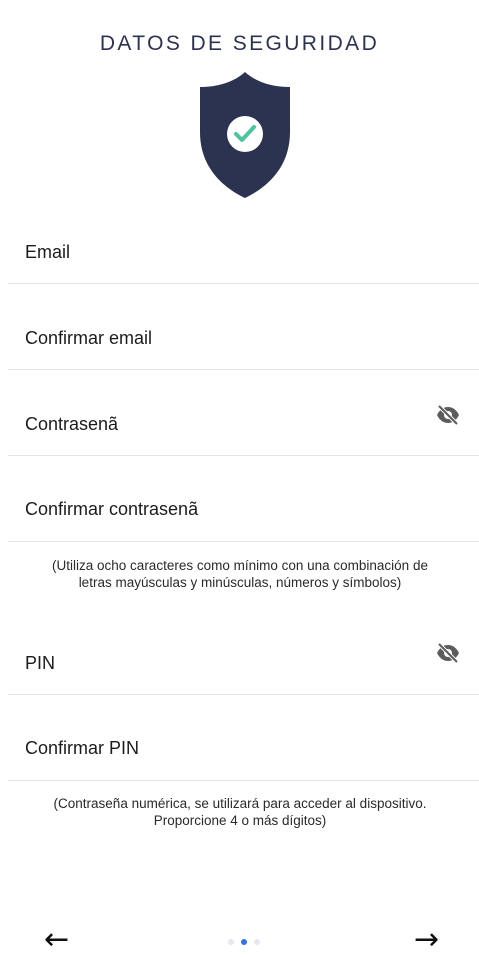 This screenshot has height=957, width=479. What do you see at coordinates (112, 509) in the screenshot?
I see `confirm-password-label: Confirmar contrasenã` at bounding box center [112, 509].